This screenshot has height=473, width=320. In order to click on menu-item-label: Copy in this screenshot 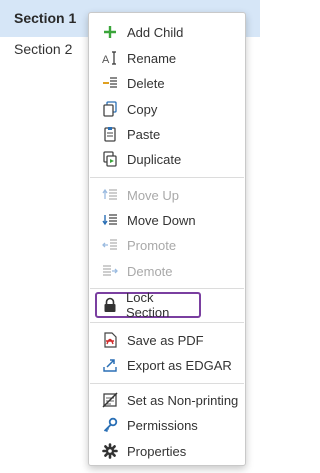, I will do `click(142, 109)`.